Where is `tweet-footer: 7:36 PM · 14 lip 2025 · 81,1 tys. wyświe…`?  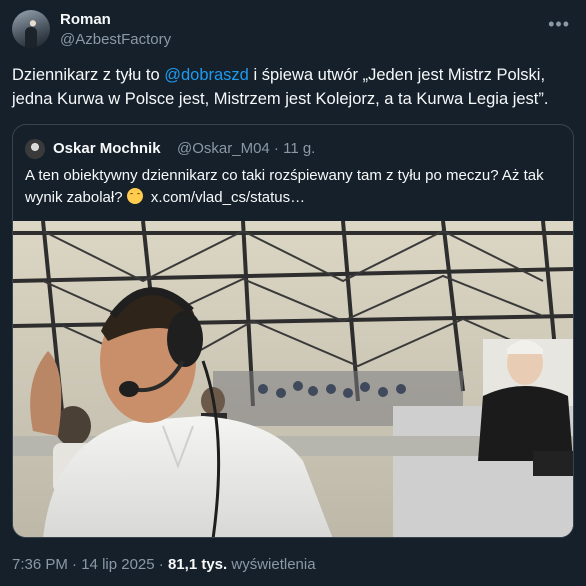
tweet-footer: 7:36 PM · 14 lip 2025 · 81,1 tys. wyświe… is located at coordinates (164, 564).